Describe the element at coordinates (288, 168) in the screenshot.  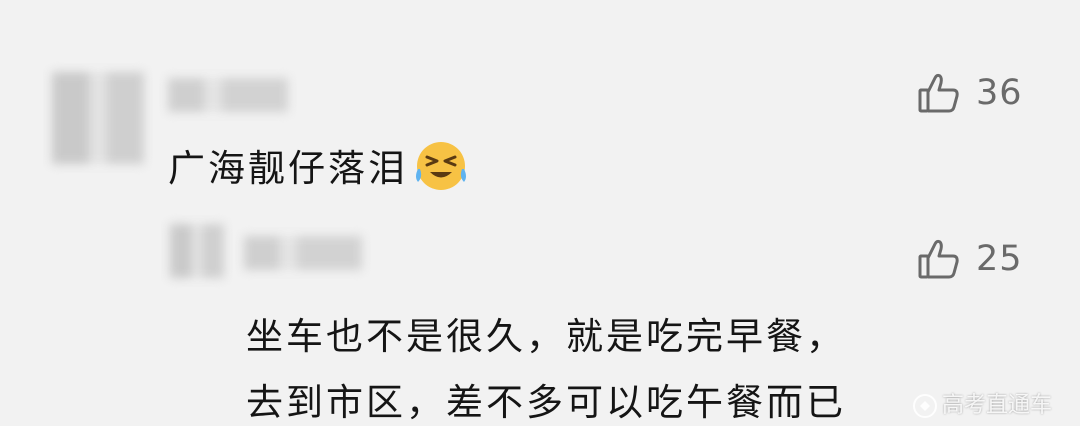
I see `comment-body: 广海靓仔落泪` at that location.